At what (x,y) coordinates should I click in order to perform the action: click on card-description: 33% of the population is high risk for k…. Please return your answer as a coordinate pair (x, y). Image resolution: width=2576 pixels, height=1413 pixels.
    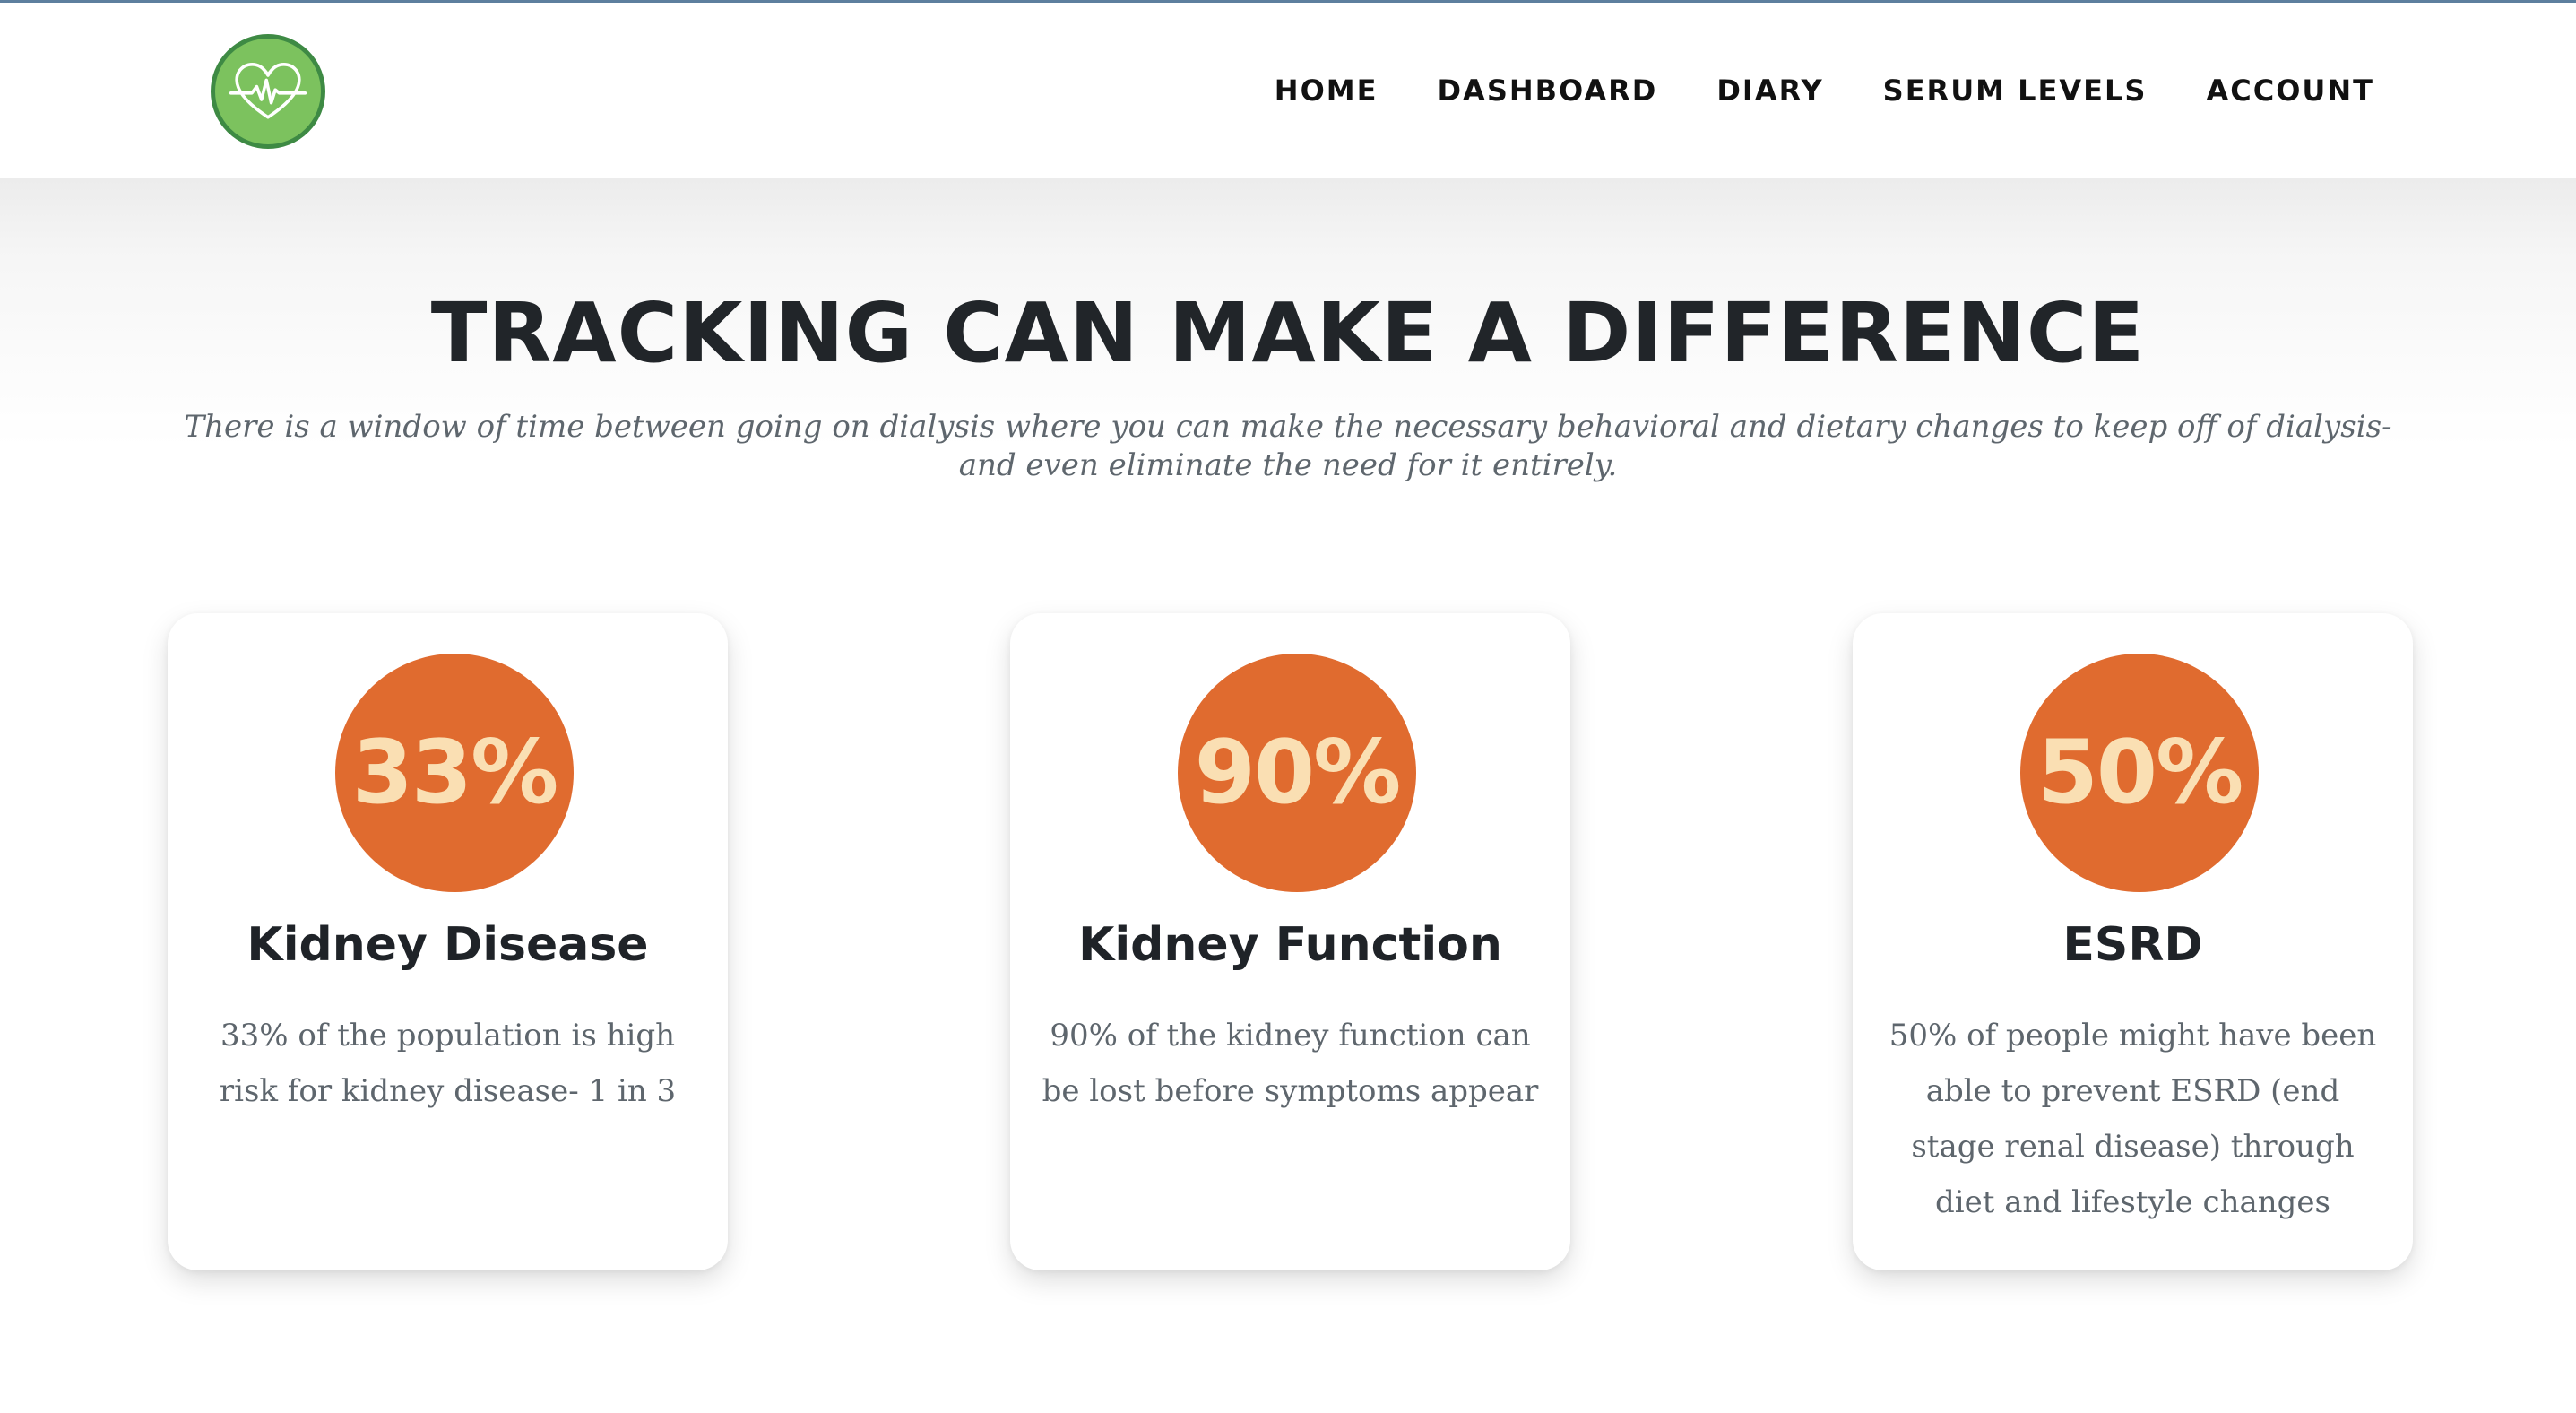
    Looking at the image, I should click on (448, 1063).